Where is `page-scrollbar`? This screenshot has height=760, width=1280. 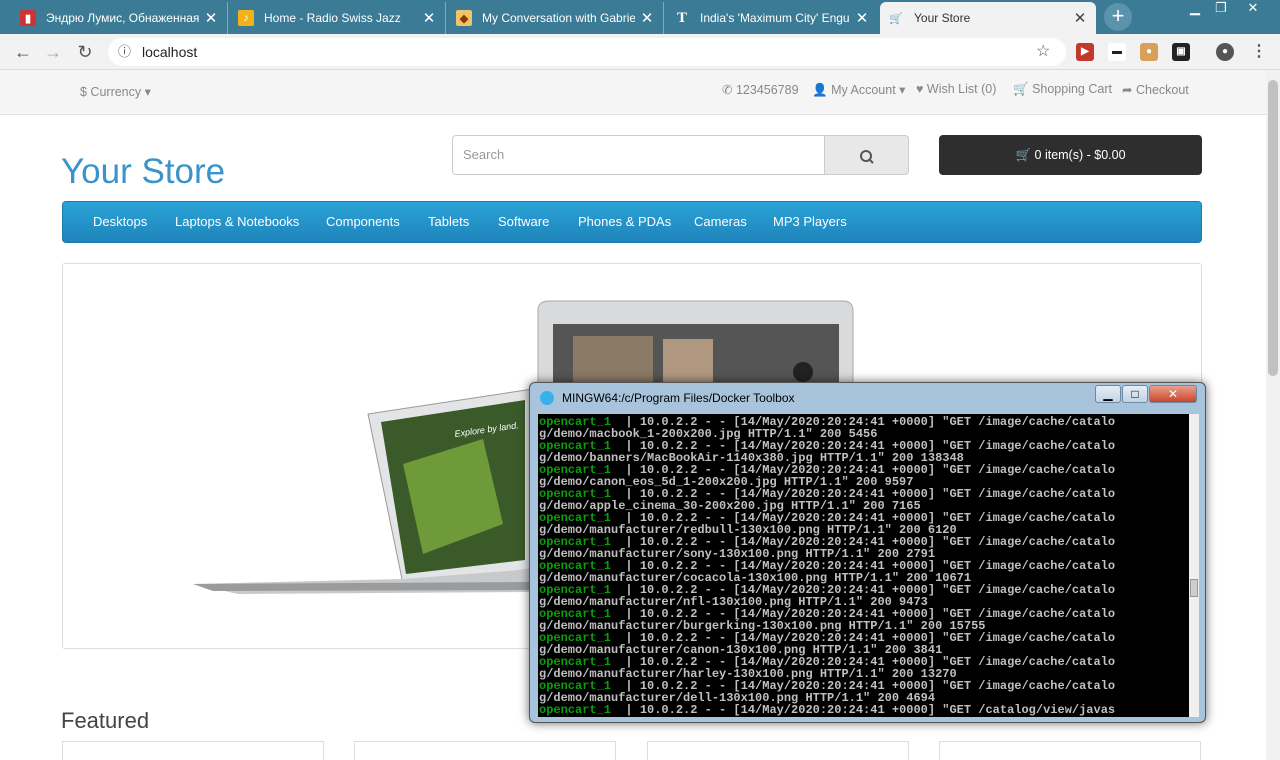
page-scrollbar is located at coordinates (1273, 415).